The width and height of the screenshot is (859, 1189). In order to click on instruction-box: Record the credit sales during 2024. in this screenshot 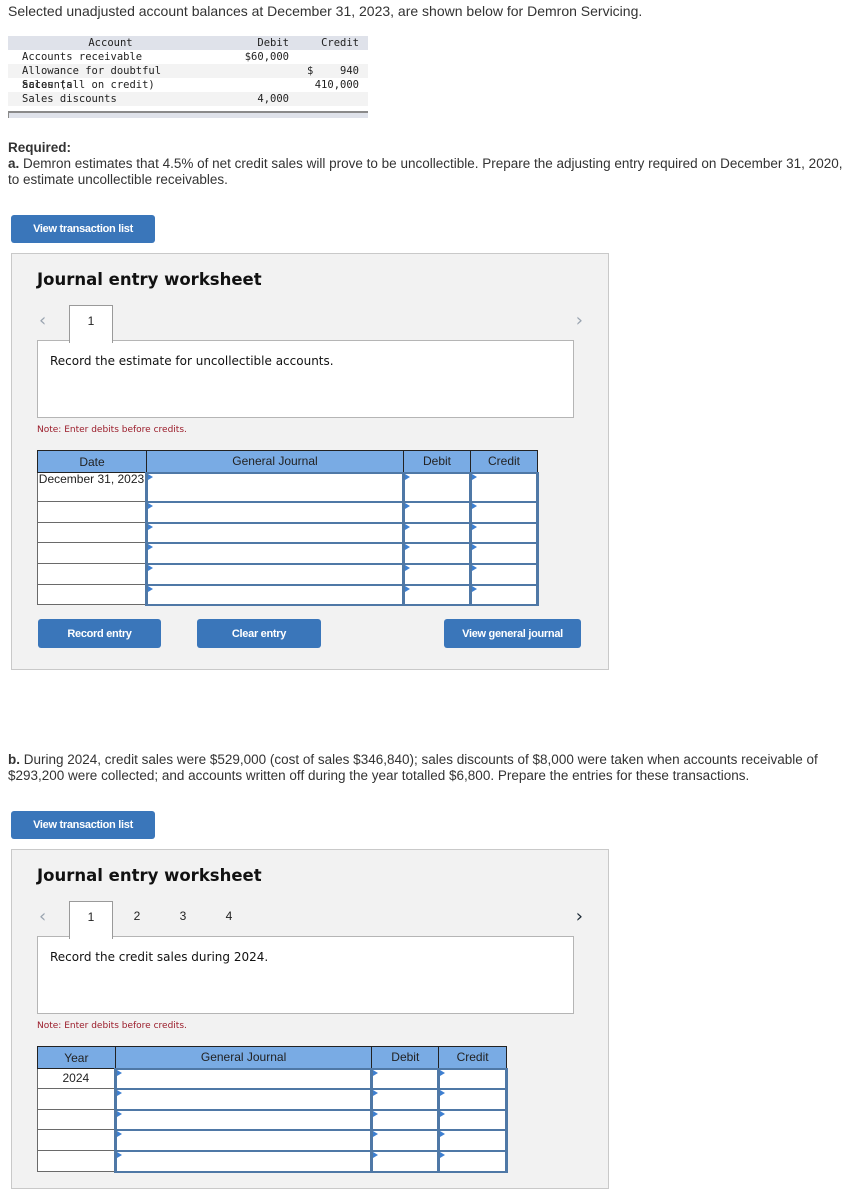, I will do `click(305, 975)`.